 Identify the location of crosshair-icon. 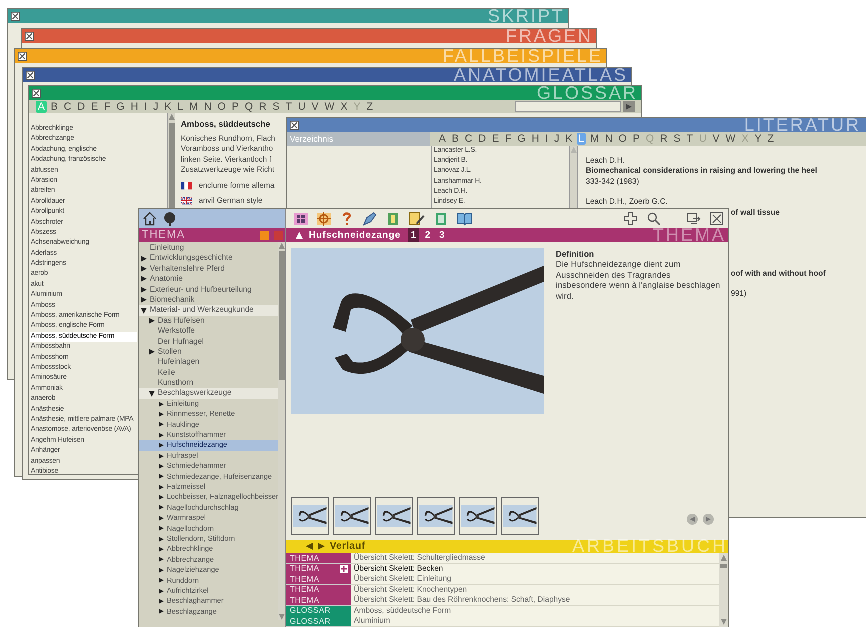
(324, 219).